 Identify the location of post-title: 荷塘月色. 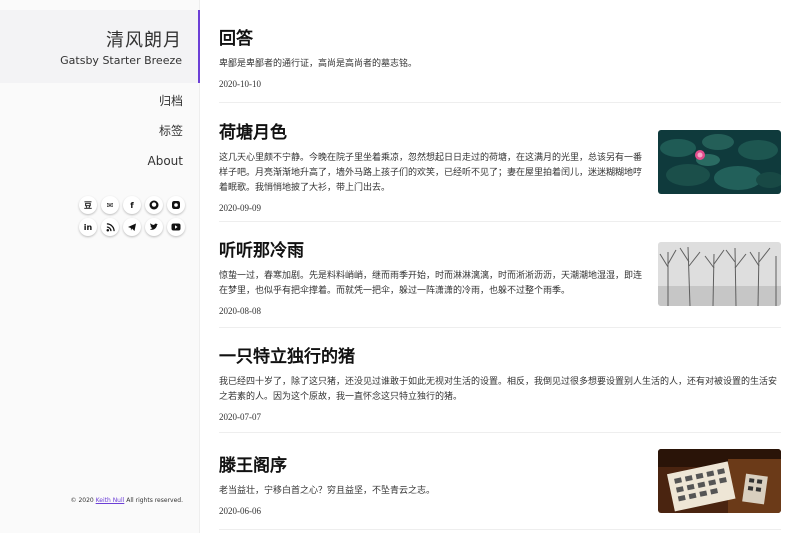
(434, 133).